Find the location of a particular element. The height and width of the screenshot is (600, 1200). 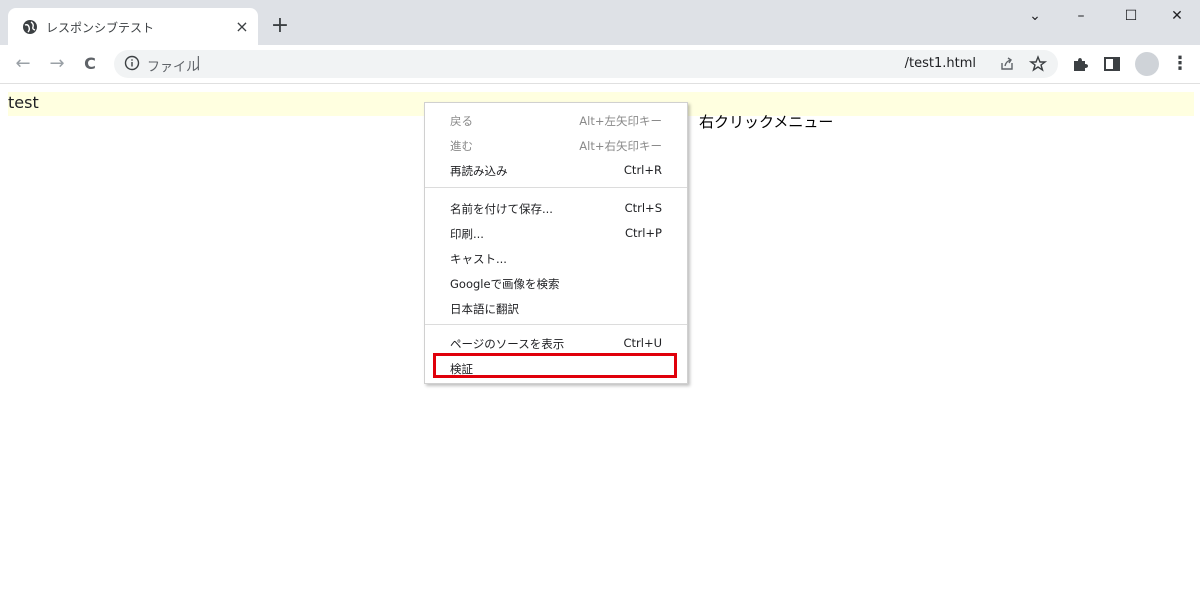

tab-strip: レスポンシブテスト × + ⌄ – ☐ ✕ is located at coordinates (600, 22).